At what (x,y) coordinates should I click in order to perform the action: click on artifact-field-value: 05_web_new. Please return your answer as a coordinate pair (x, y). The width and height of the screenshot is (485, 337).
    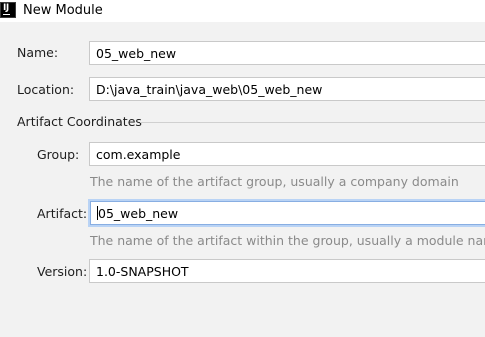
    Looking at the image, I should click on (138, 213).